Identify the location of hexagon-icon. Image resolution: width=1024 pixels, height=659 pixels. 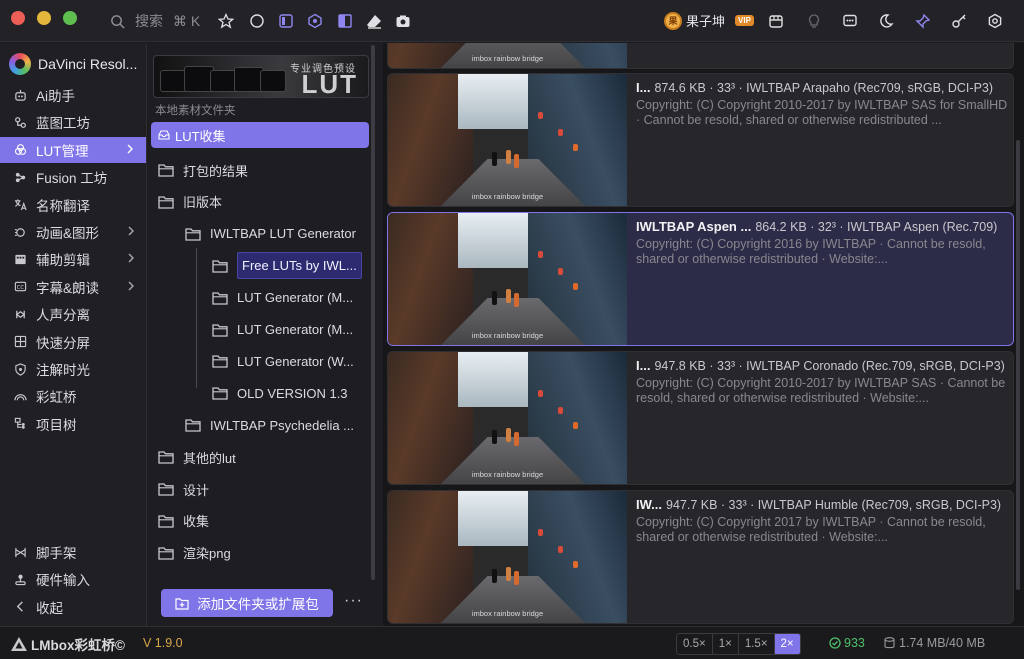
(315, 21).